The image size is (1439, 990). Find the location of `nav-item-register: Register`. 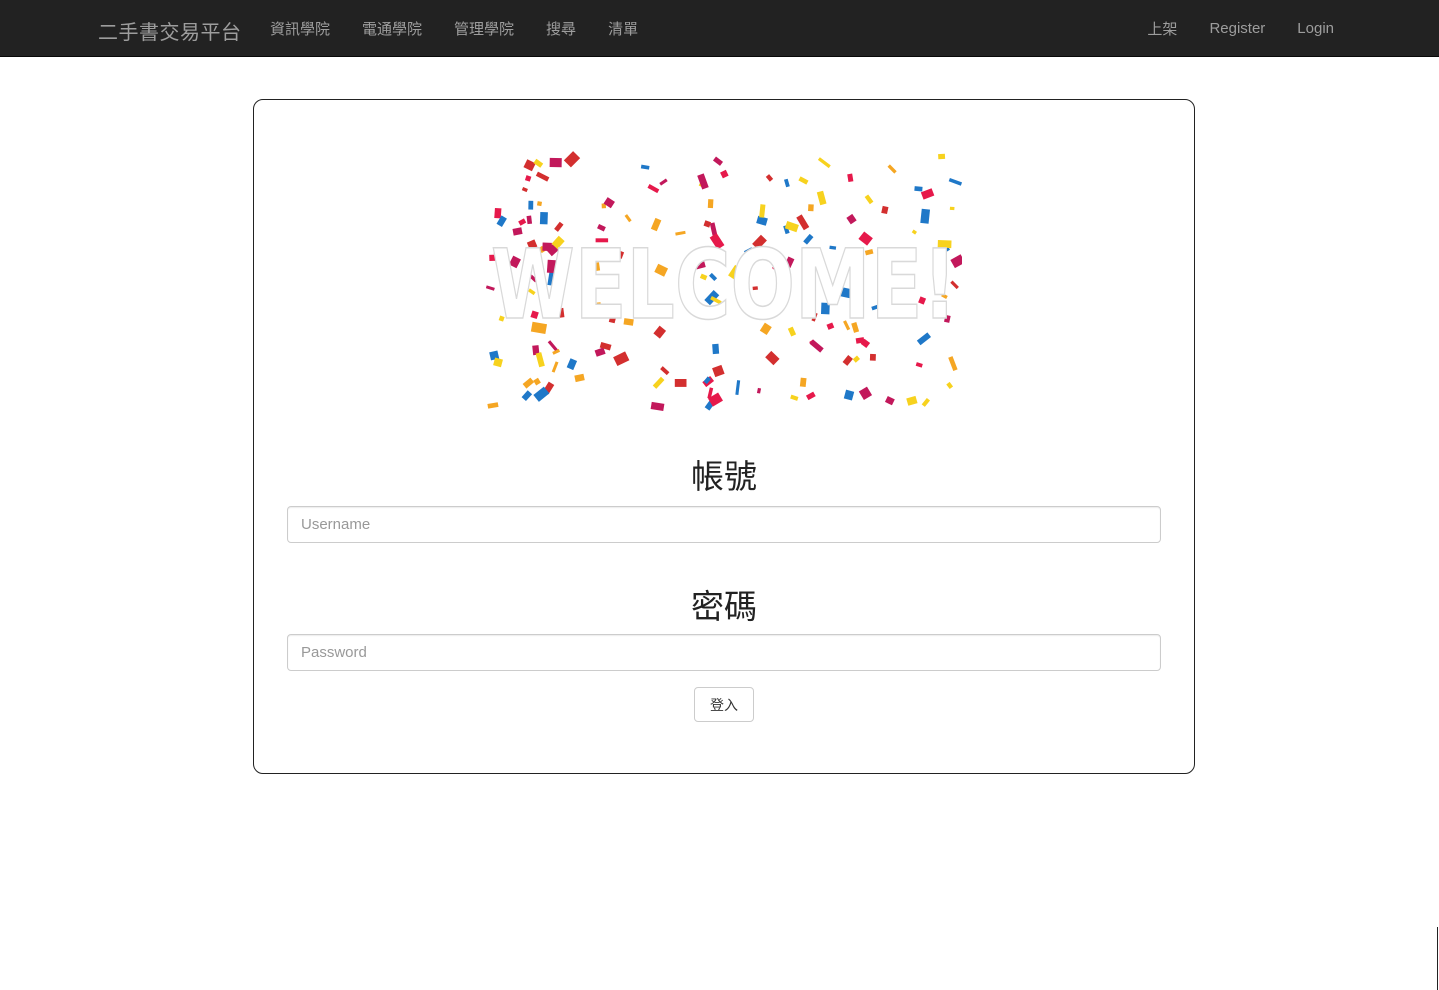

nav-item-register: Register is located at coordinates (1237, 28).